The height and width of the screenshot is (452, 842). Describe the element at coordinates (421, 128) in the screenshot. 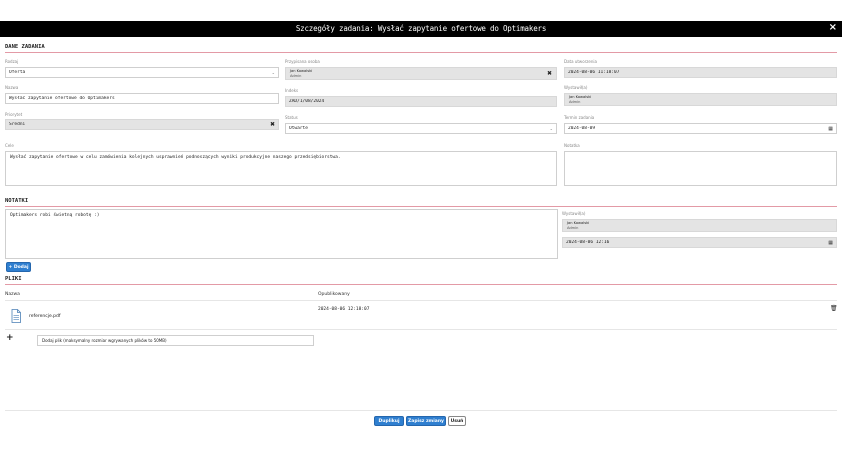

I see `status-select: Otwarte ⌄` at that location.